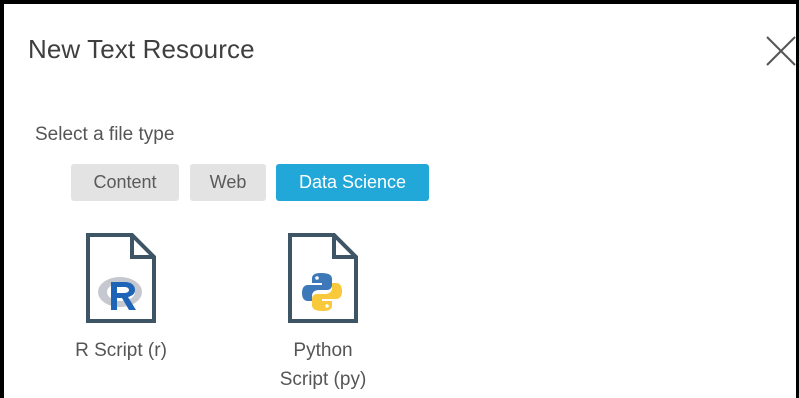 This screenshot has height=398, width=799. I want to click on close-icon, so click(780, 51).